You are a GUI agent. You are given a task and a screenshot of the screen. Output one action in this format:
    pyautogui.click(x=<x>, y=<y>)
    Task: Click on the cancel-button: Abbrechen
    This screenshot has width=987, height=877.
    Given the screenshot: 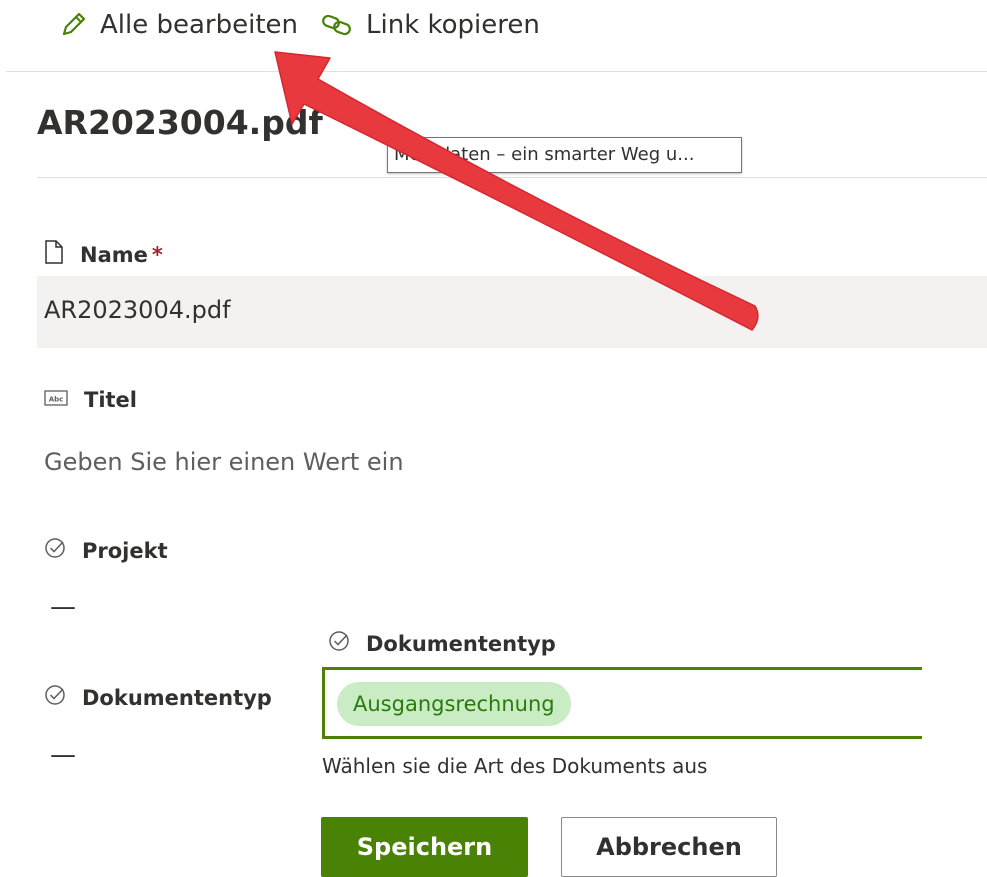 What is the action you would take?
    pyautogui.click(x=669, y=847)
    